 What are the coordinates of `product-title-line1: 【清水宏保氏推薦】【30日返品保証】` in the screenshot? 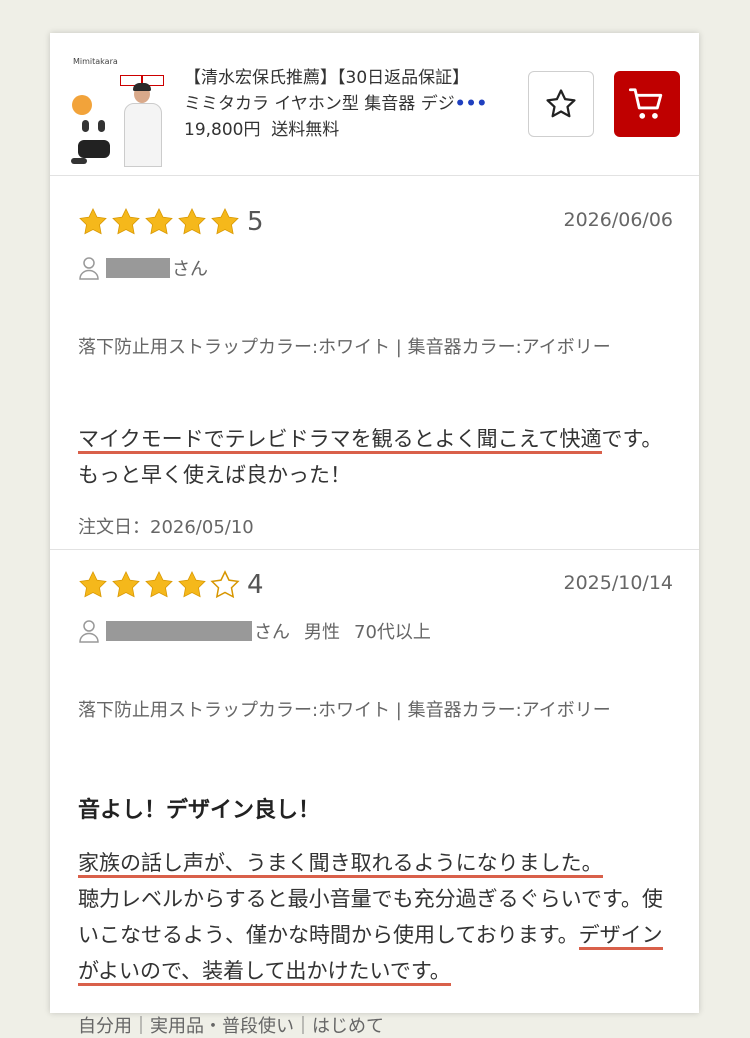 It's located at (327, 78).